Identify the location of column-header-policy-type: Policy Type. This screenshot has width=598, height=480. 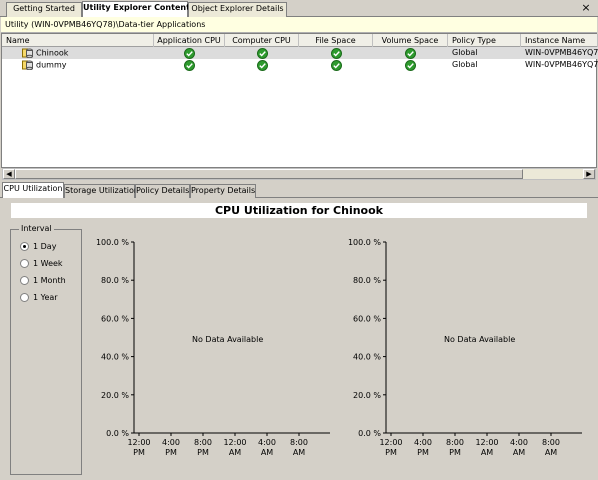
(484, 40).